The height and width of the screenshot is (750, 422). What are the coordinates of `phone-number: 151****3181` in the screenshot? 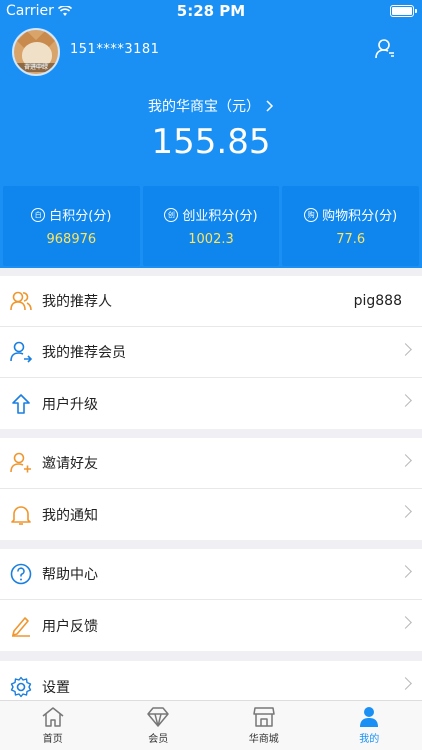 It's located at (115, 49).